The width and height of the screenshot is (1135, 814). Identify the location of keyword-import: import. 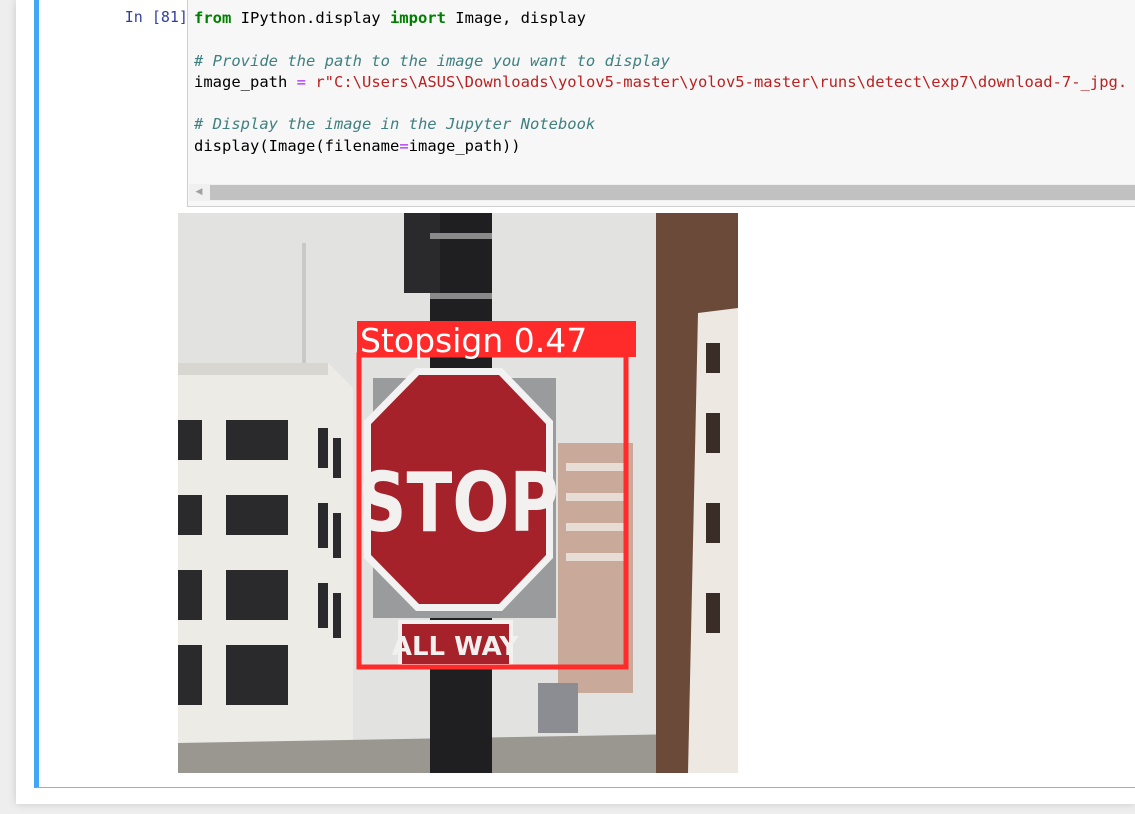
(417, 18).